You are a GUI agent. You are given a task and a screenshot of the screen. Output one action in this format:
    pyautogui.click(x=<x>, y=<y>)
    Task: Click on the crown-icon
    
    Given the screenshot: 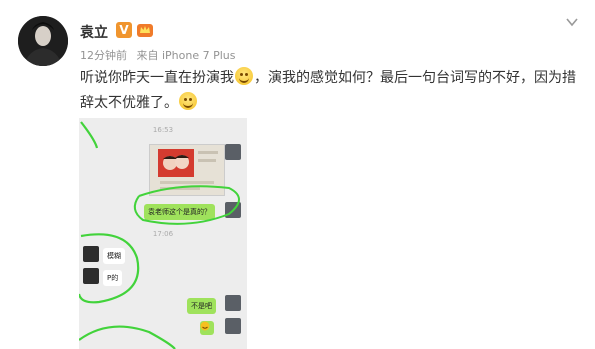 What is the action you would take?
    pyautogui.click(x=145, y=30)
    